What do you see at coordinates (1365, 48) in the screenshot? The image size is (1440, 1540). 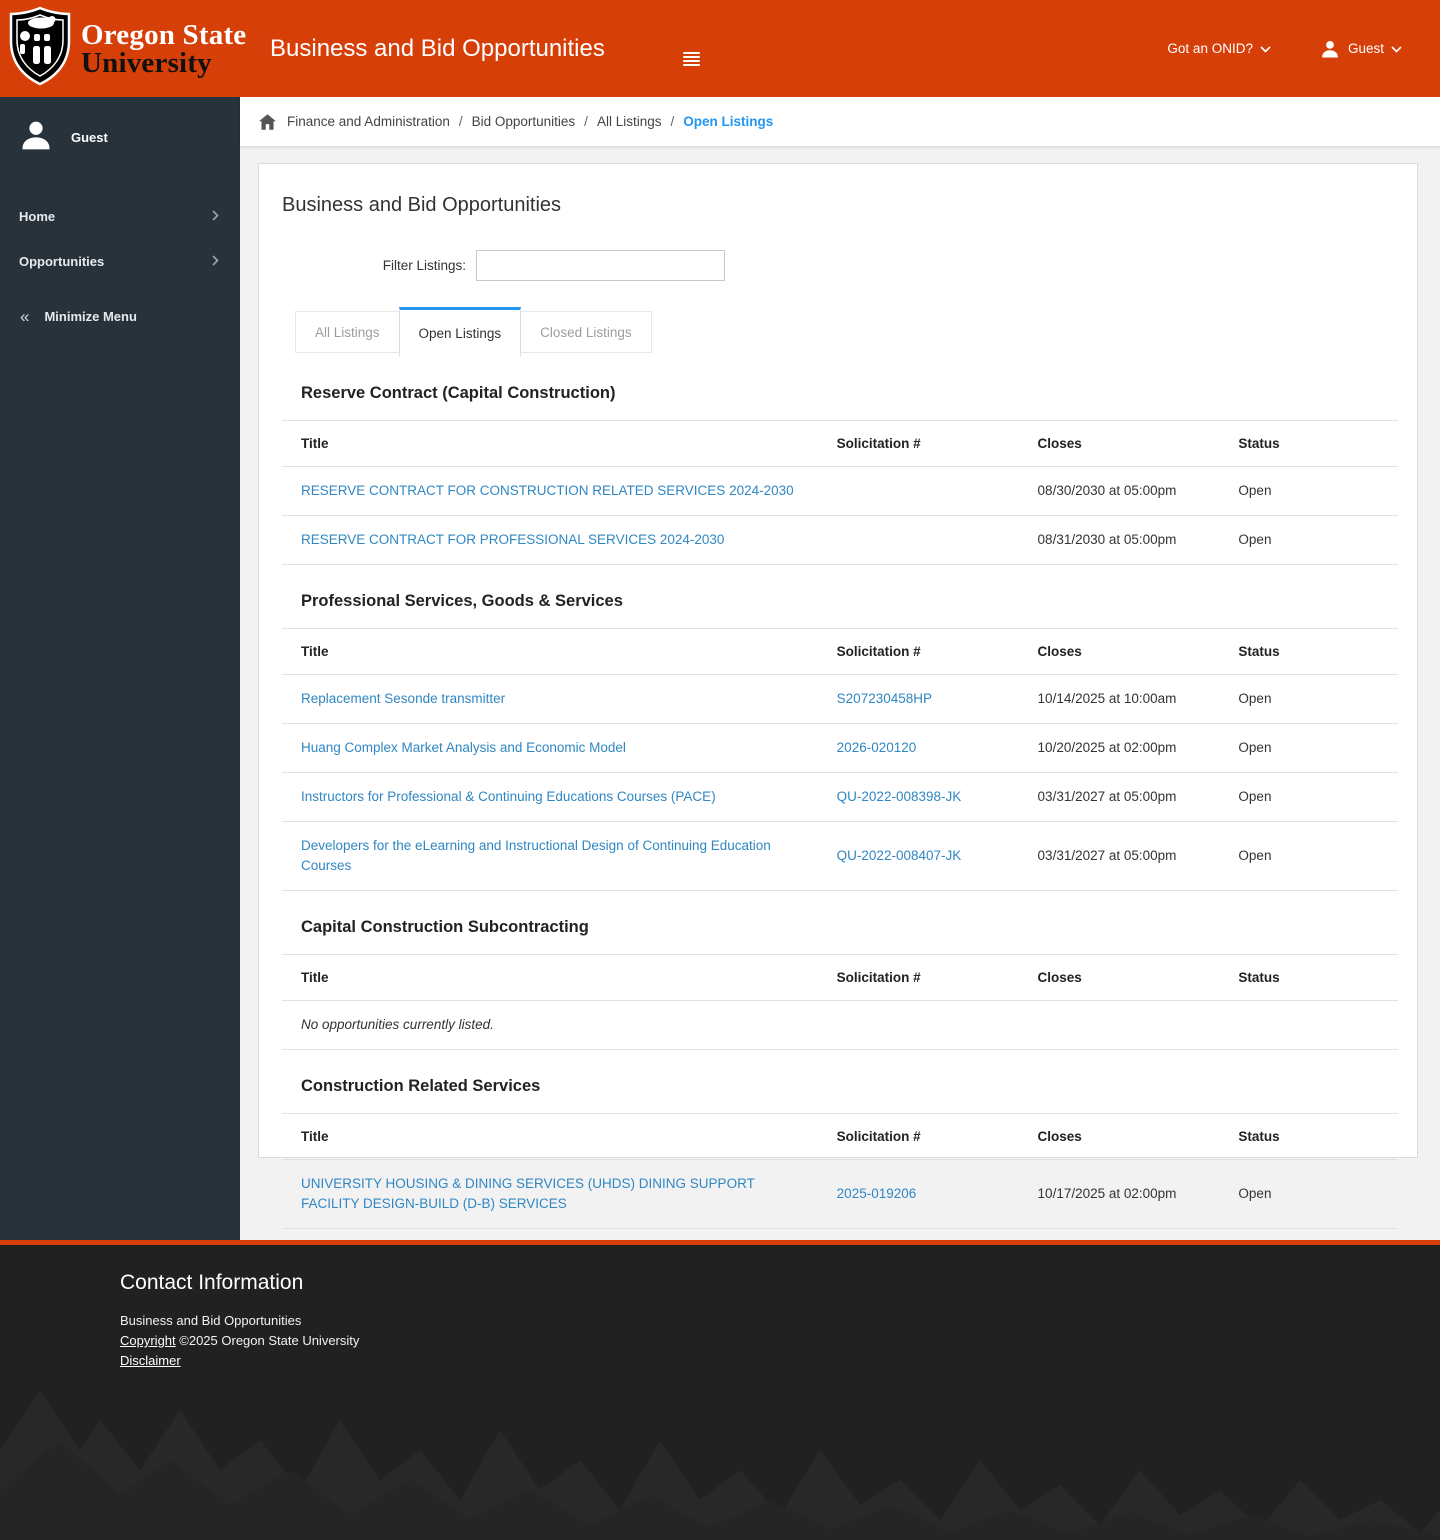 I see `user-label: Guest` at bounding box center [1365, 48].